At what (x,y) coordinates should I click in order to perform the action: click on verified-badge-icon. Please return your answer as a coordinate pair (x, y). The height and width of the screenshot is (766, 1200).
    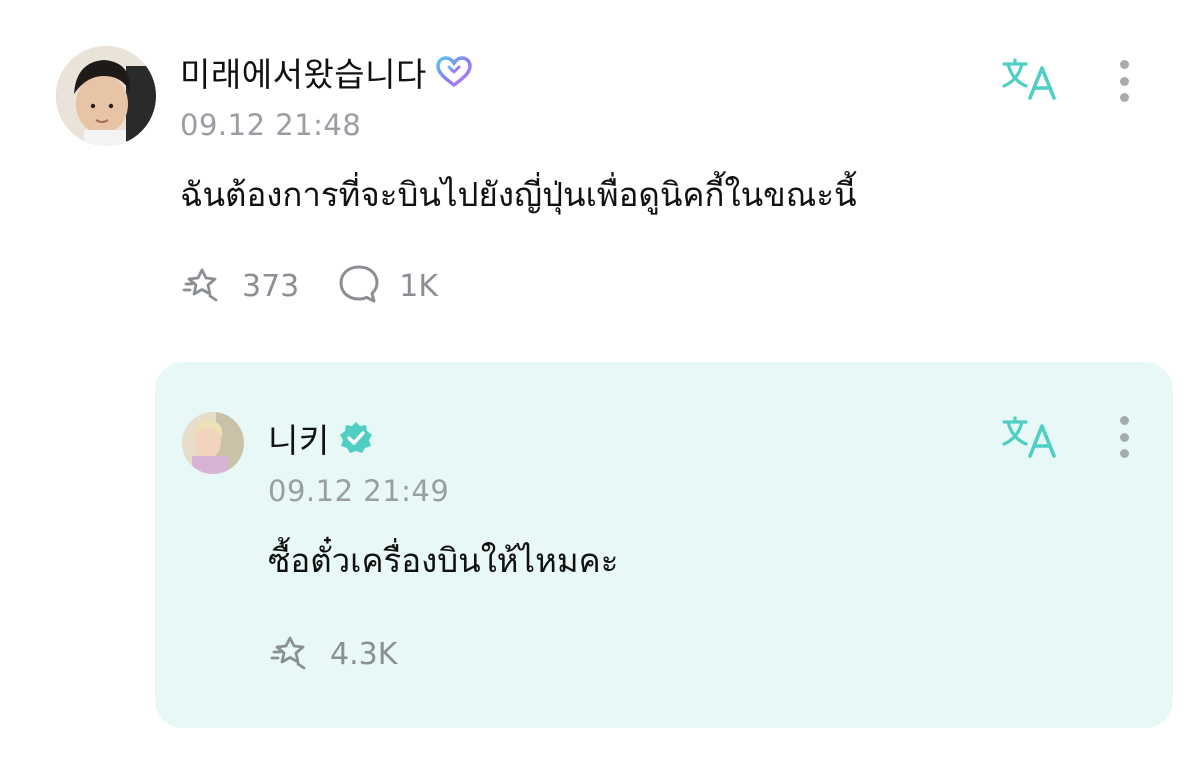
    Looking at the image, I should click on (356, 438).